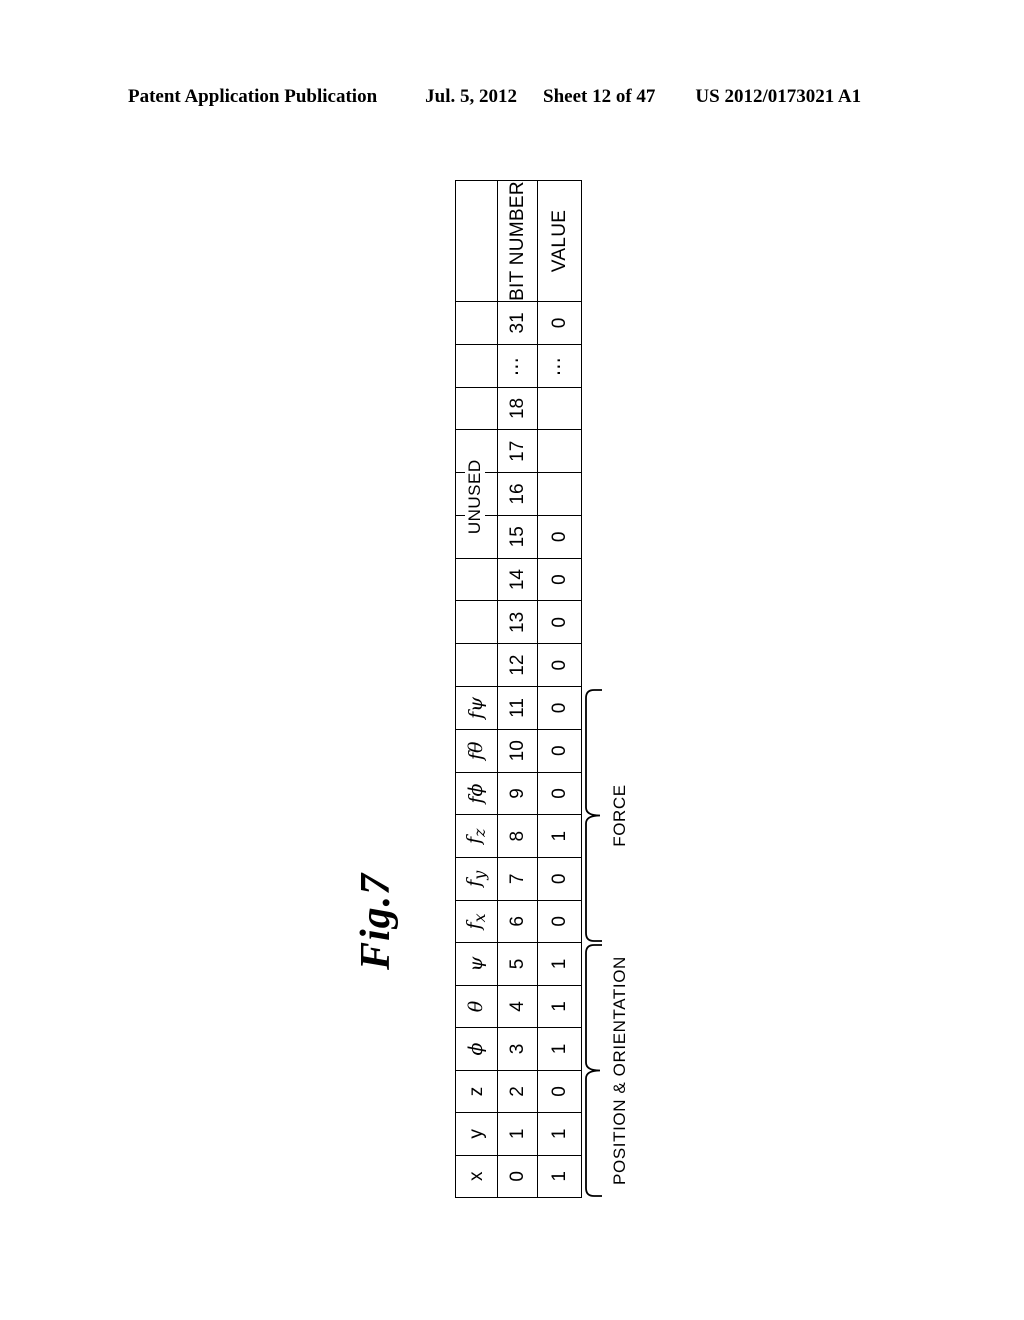  Describe the element at coordinates (517, 494) in the screenshot. I see `bit-number-cell-16: 16` at that location.